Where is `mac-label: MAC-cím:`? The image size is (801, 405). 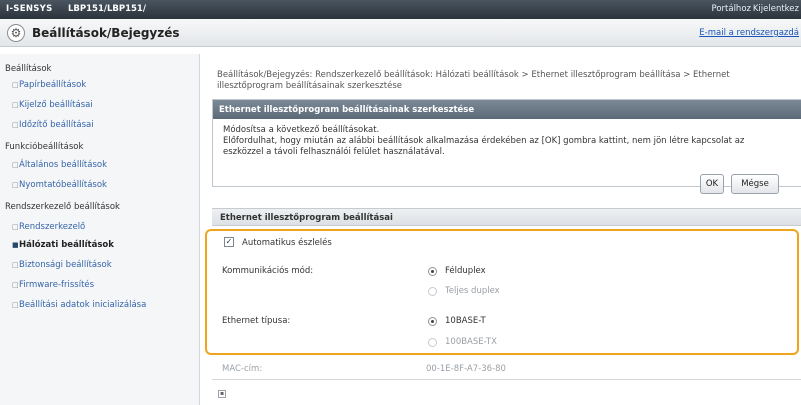
mac-label: MAC-cím: is located at coordinates (242, 369).